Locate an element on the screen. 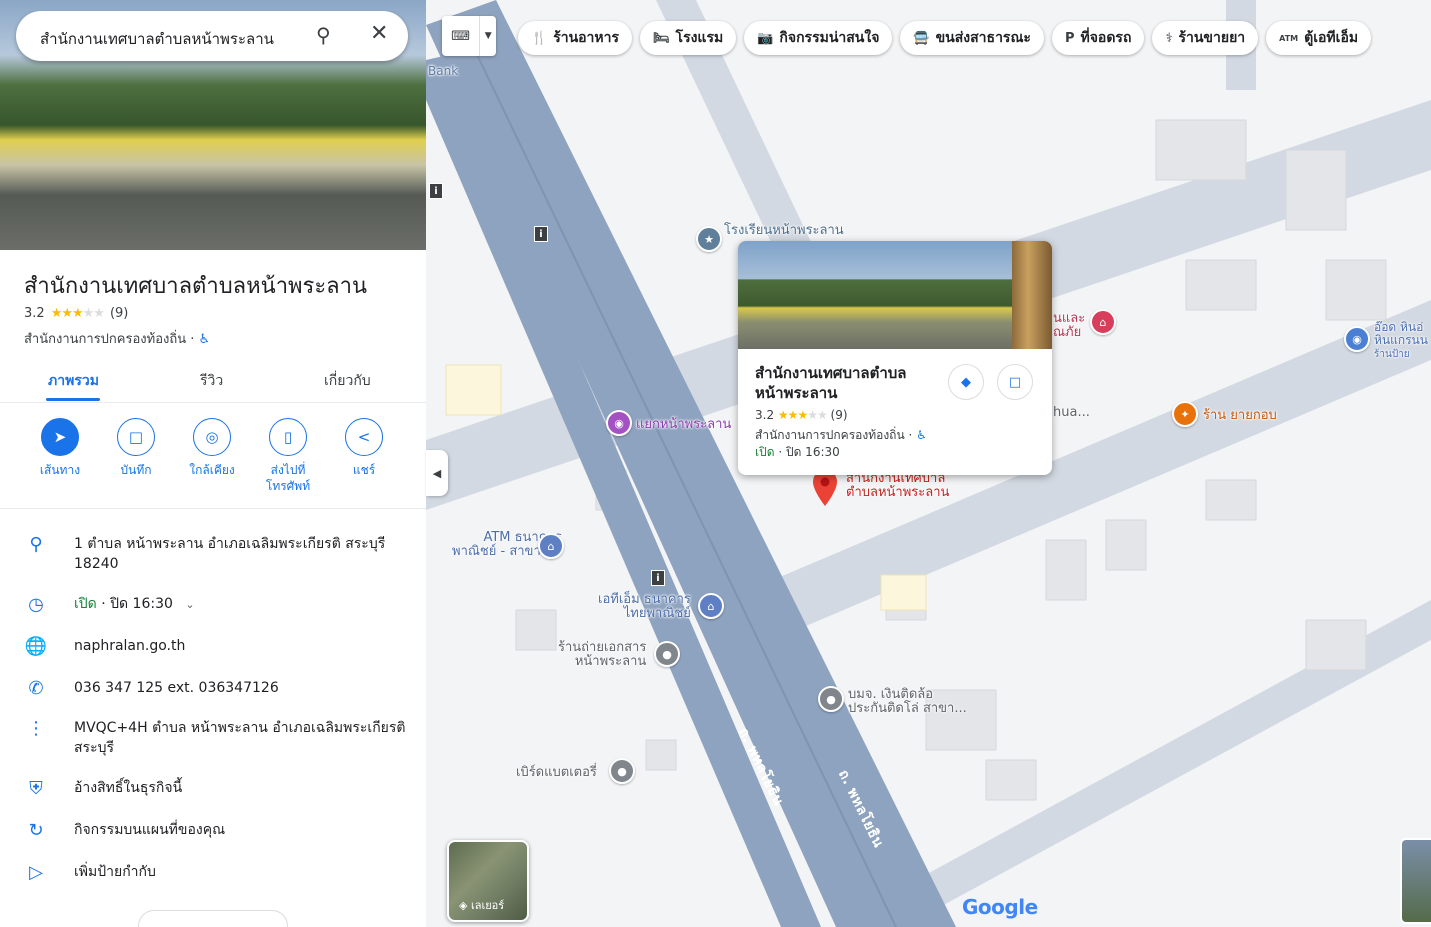 The height and width of the screenshot is (927, 1431). chip-label: ร้านขายยา is located at coordinates (1212, 38).